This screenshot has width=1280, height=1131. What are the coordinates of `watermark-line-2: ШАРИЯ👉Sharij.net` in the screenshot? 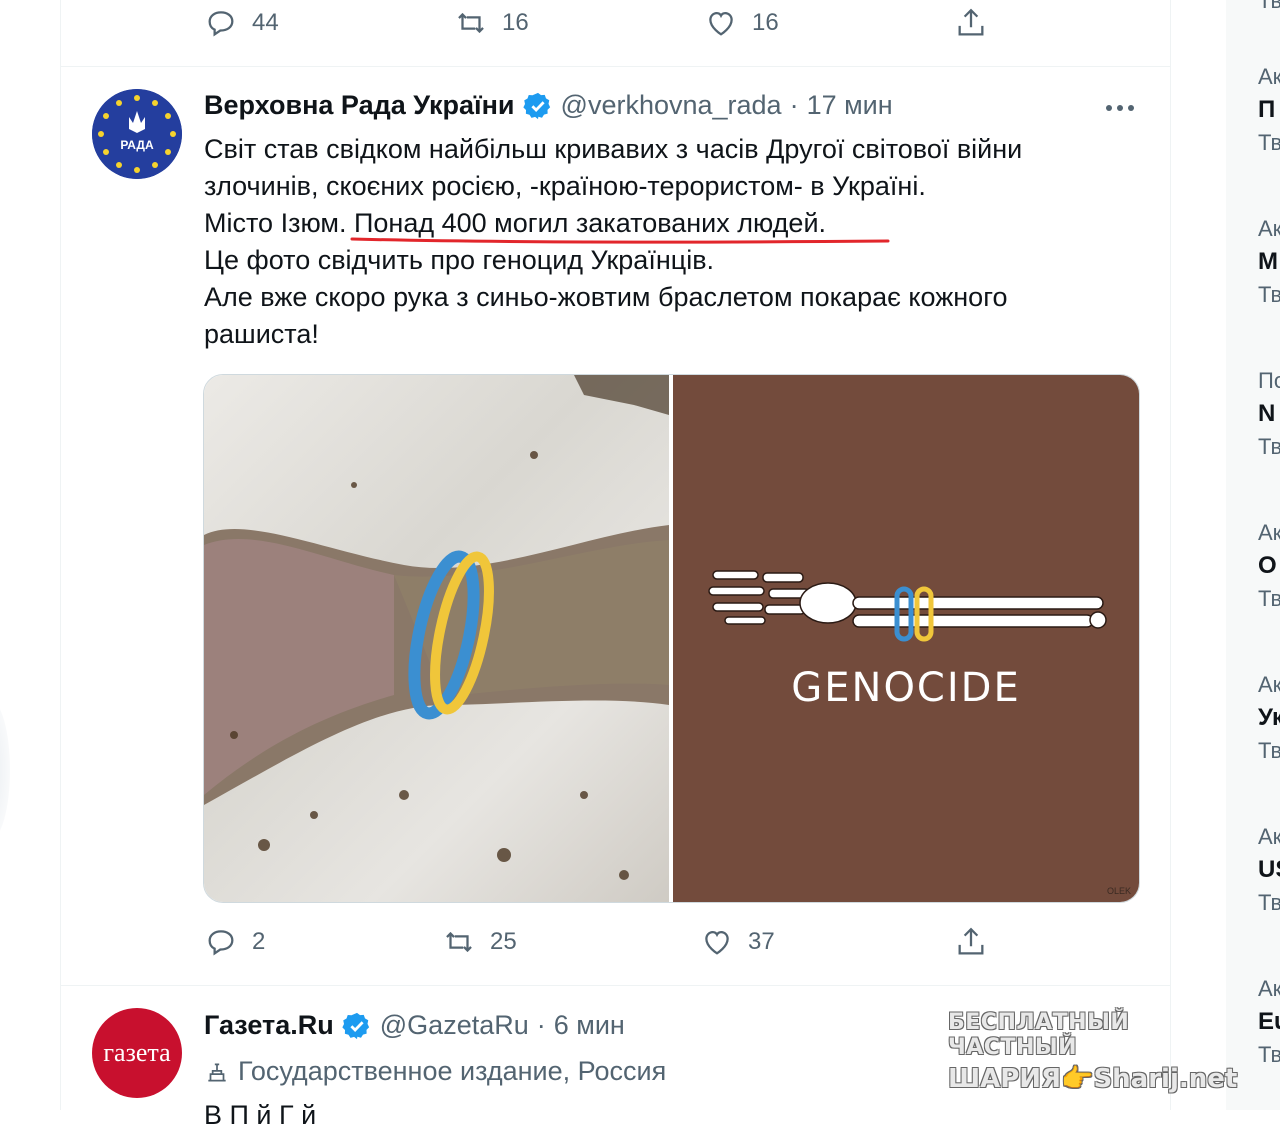 It's located at (1093, 1079).